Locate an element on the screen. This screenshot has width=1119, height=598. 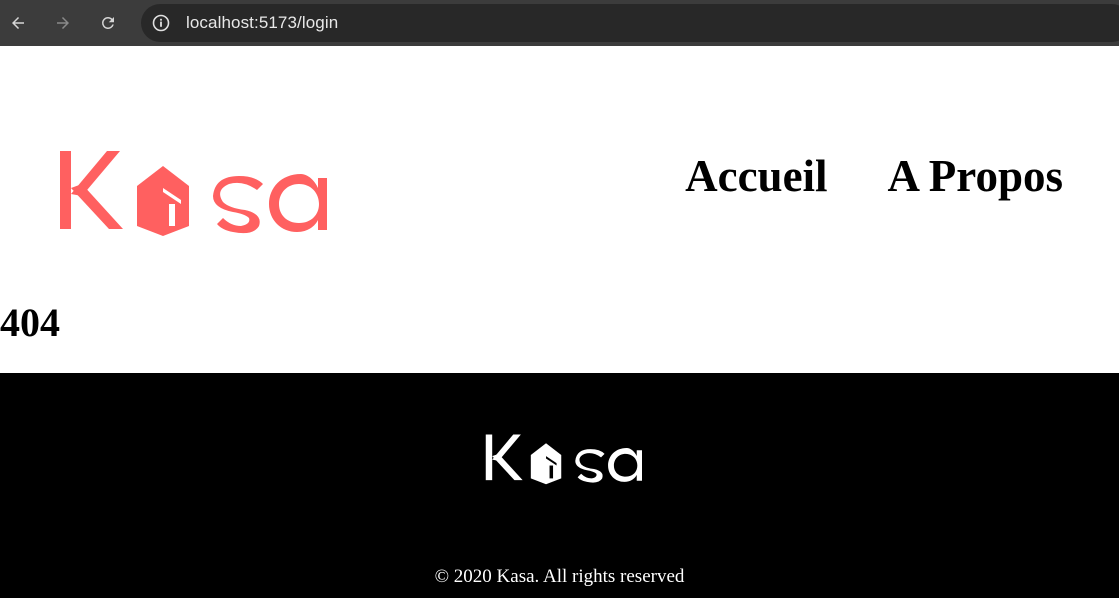
browser-toolbar: localhost:5173/login is located at coordinates (559, 23).